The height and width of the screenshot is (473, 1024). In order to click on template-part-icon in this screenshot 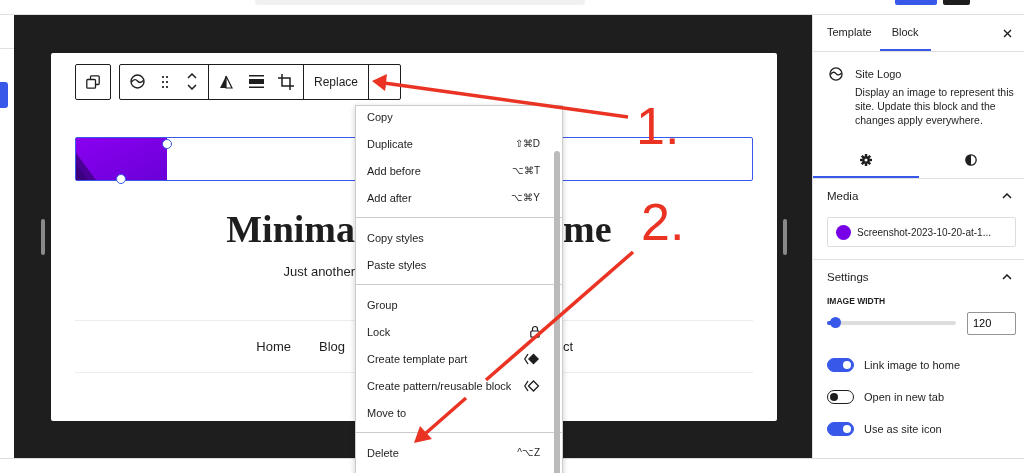, I will do `click(532, 358)`.